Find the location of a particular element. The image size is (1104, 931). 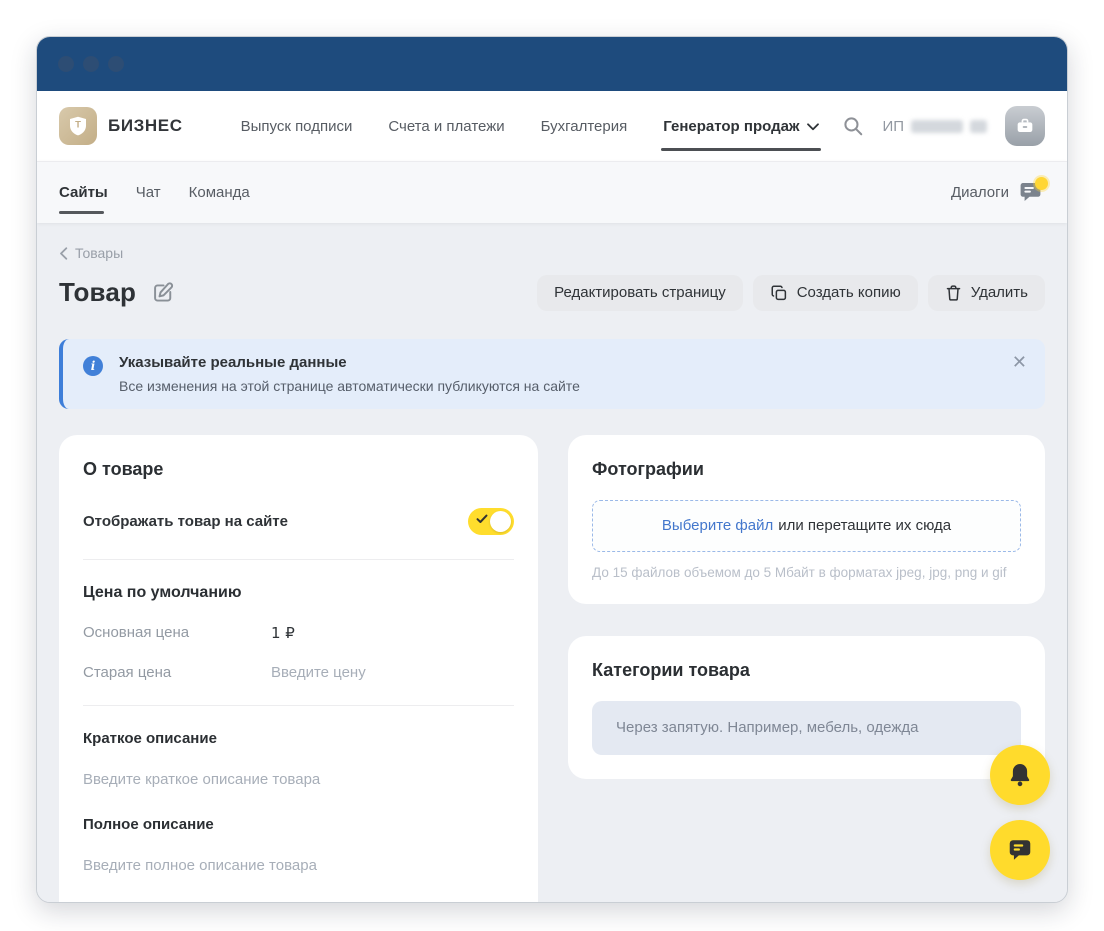

account-prefix: ИП is located at coordinates (893, 126).